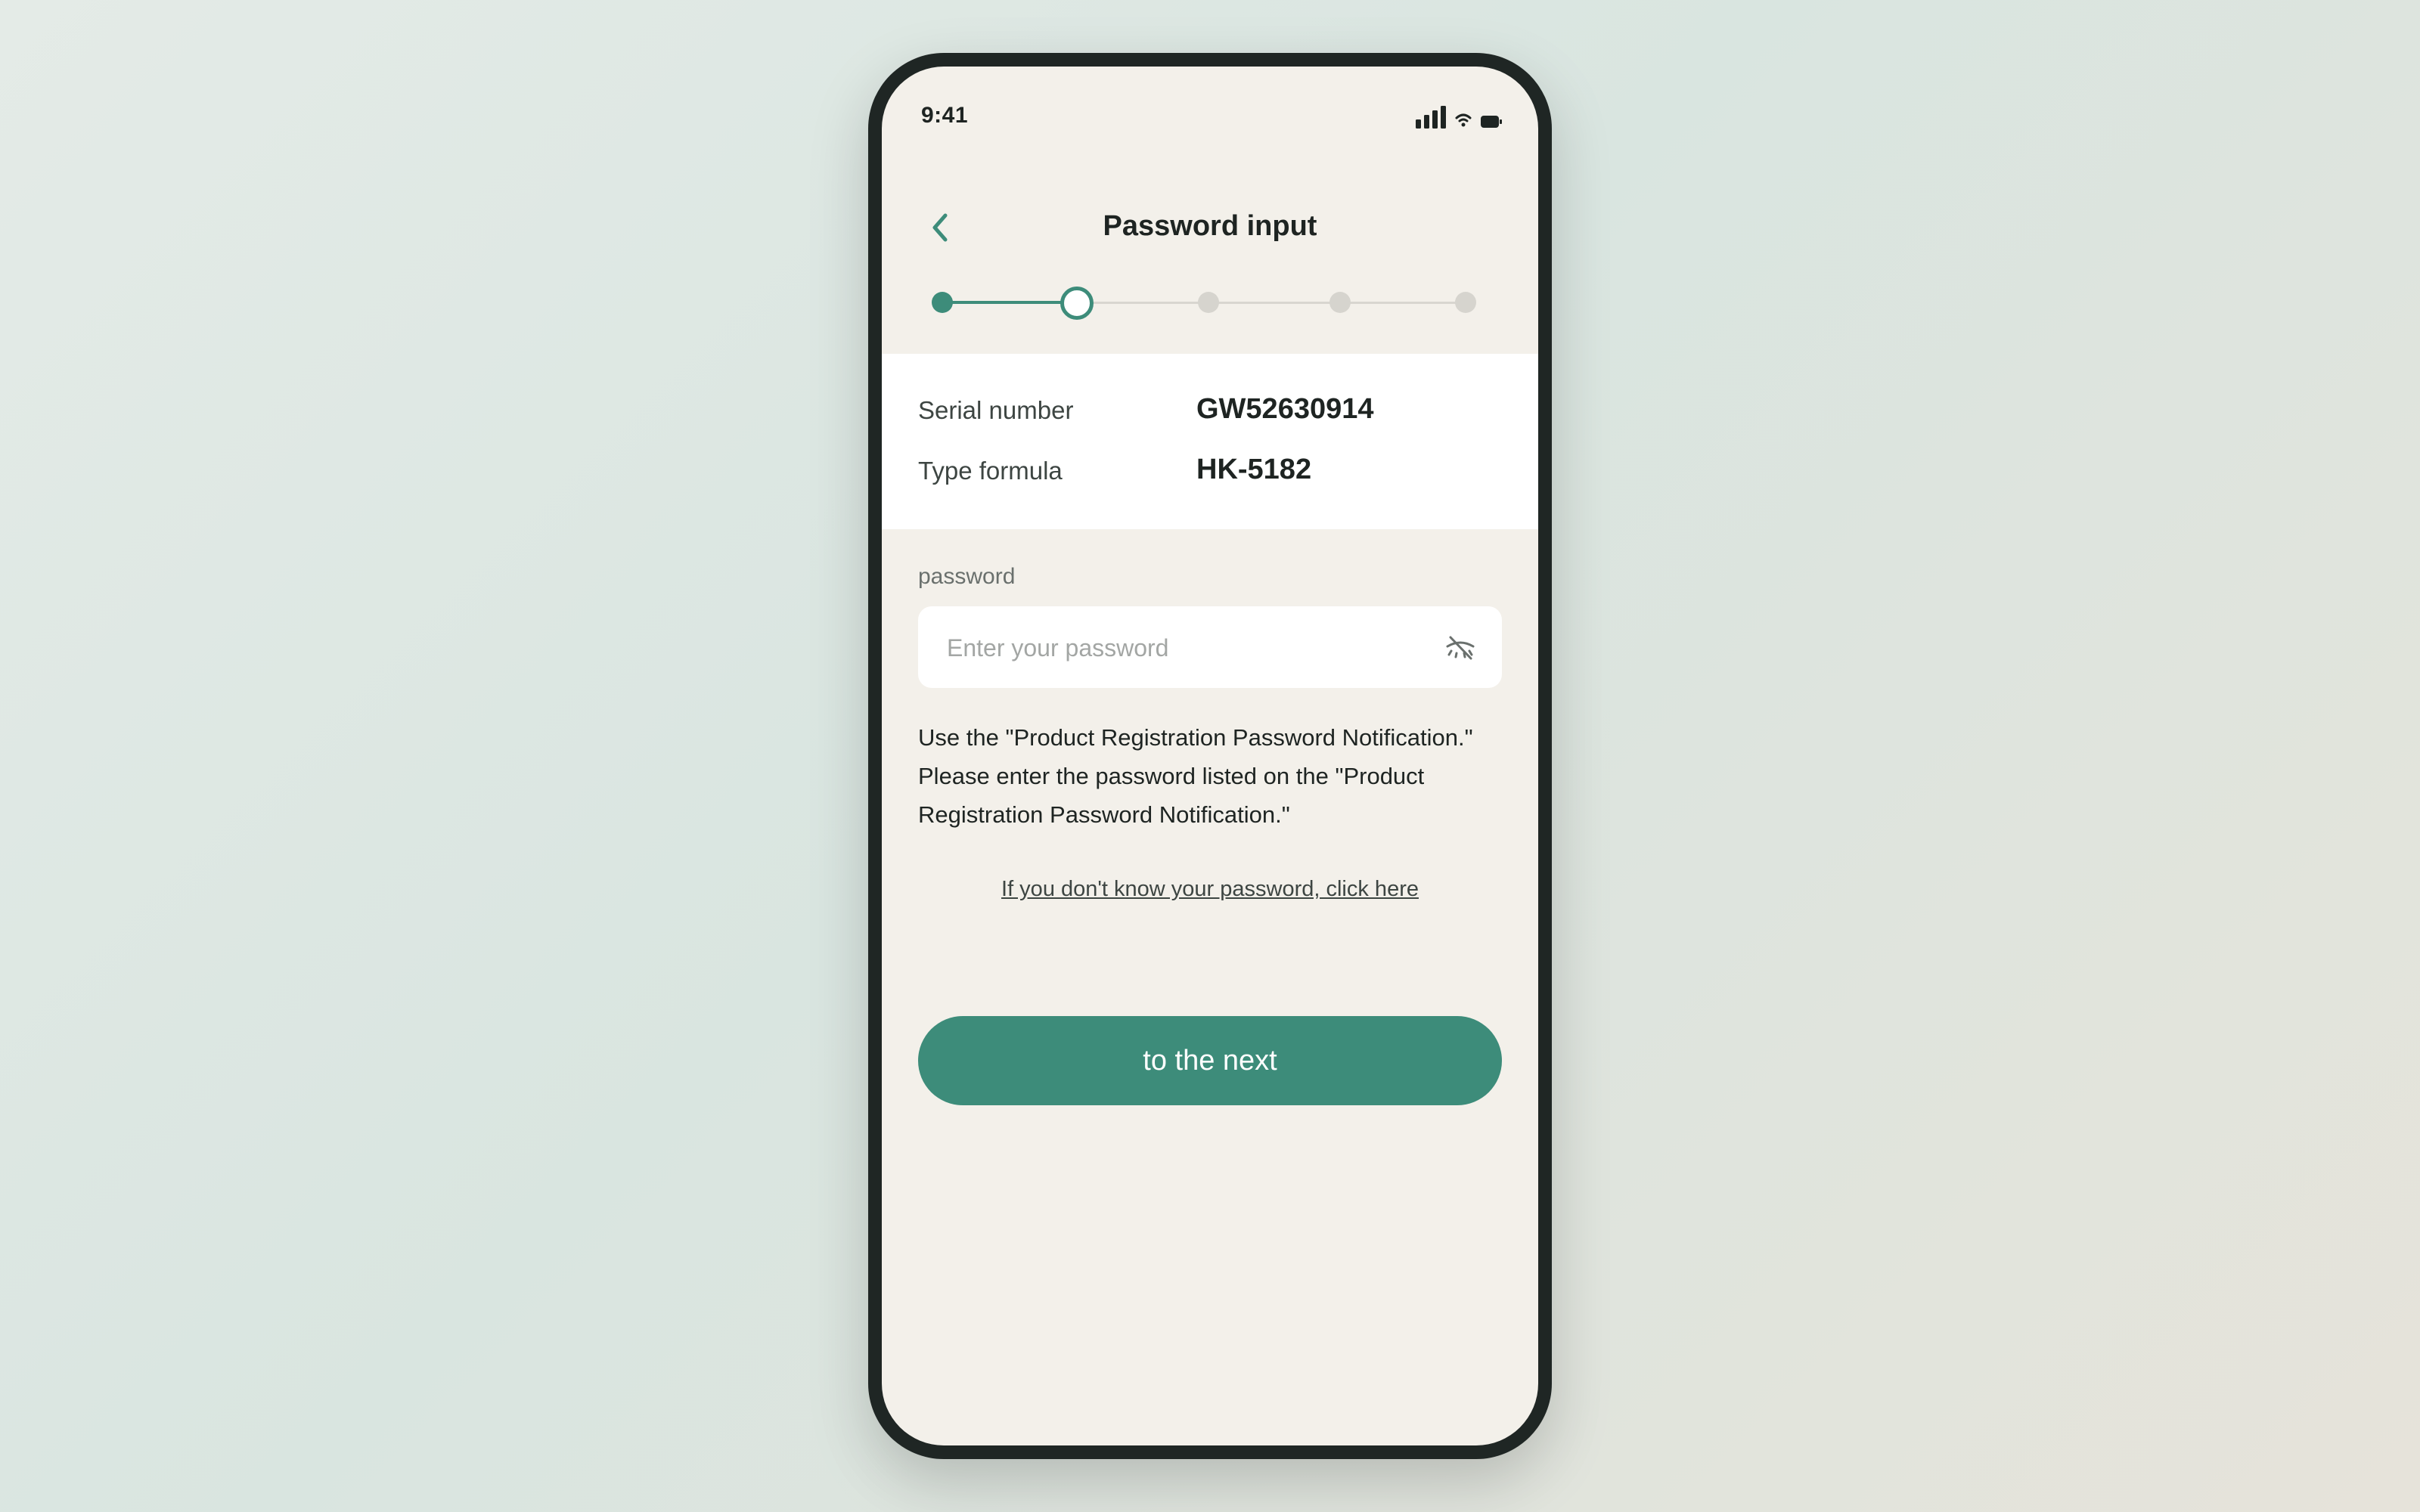 The width and height of the screenshot is (2420, 1512). I want to click on type-formula-row: Type formula HK-5182, so click(1210, 471).